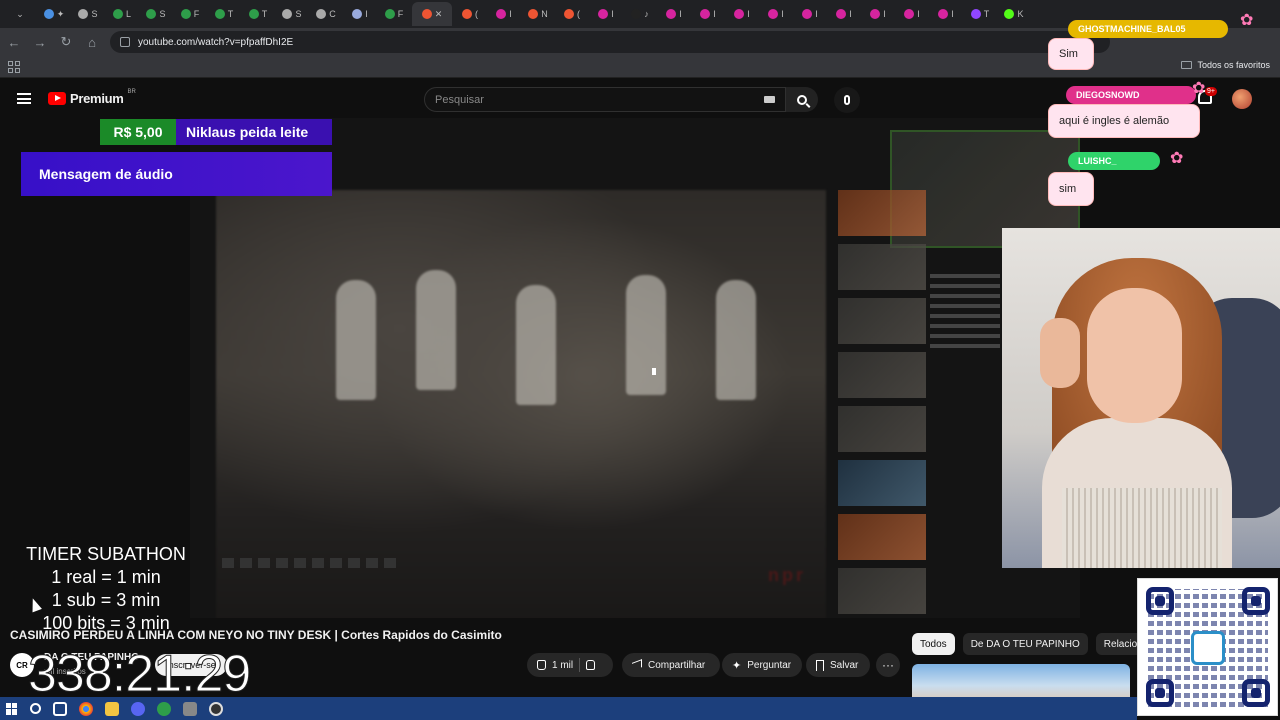 The width and height of the screenshot is (1280, 720). Describe the element at coordinates (1141, 398) in the screenshot. I see `streamer-webcam` at that location.